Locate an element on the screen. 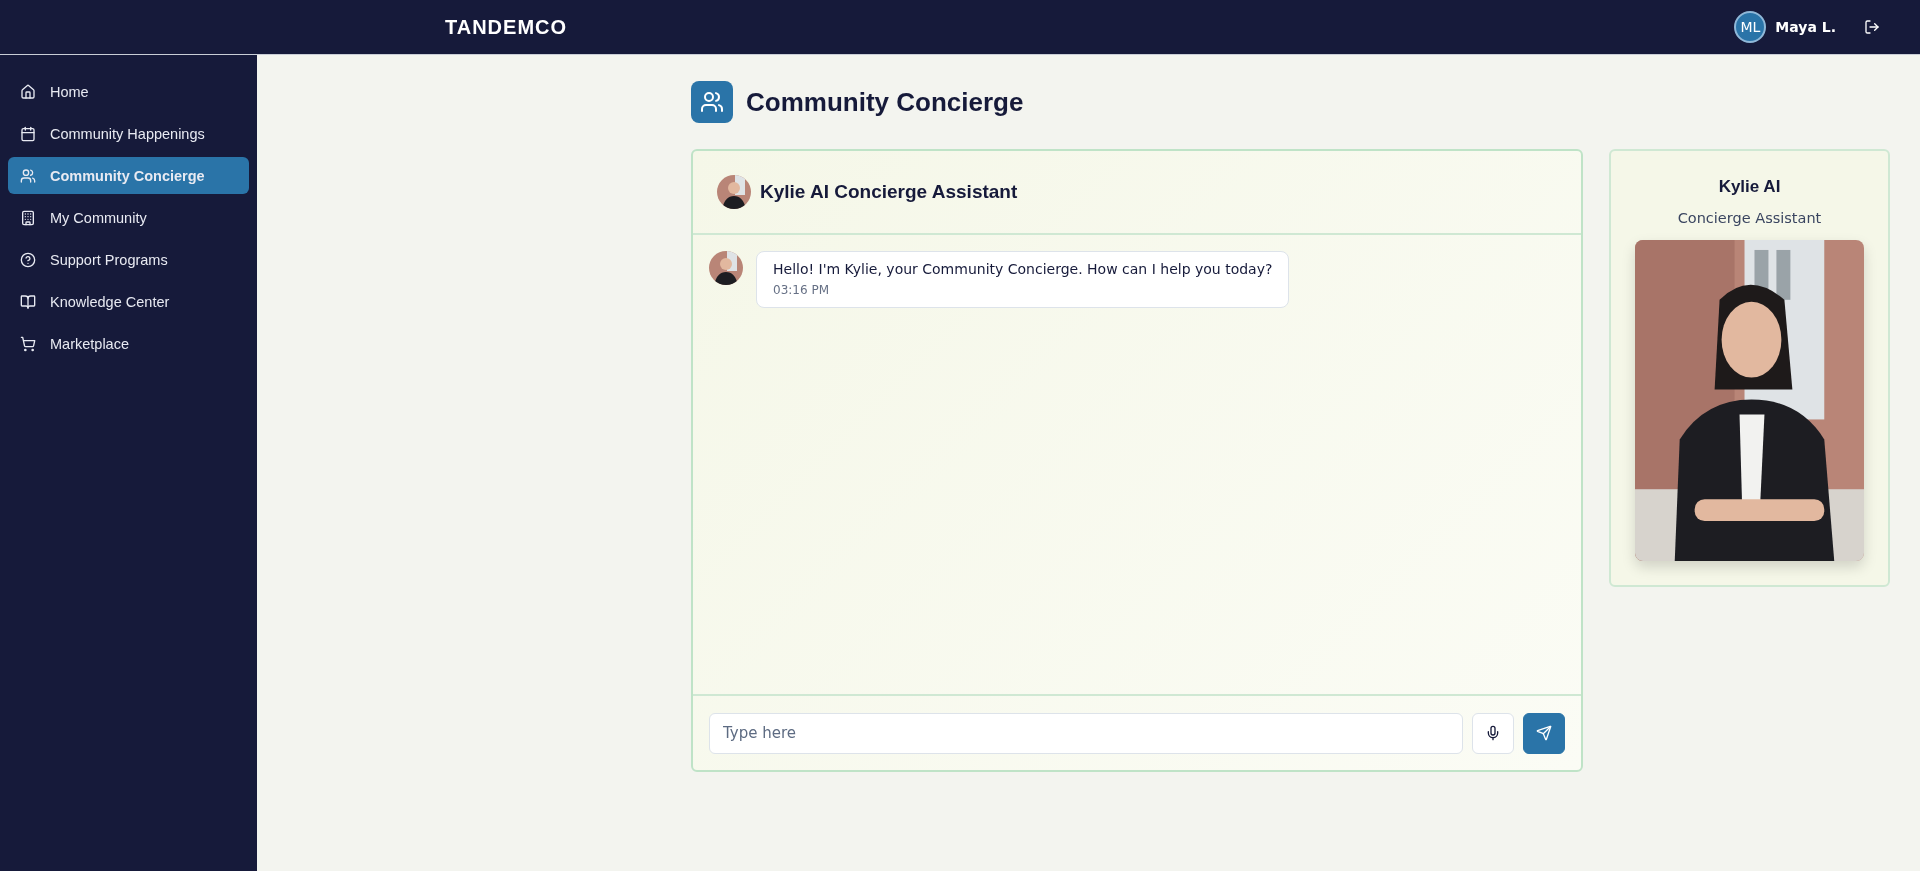 Image resolution: width=1920 pixels, height=871 pixels. send-button is located at coordinates (1544, 733).